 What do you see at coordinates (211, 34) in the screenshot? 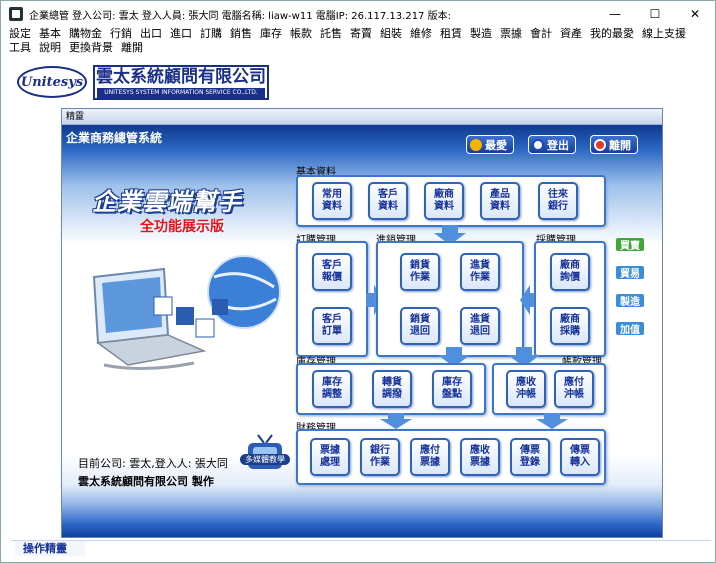
I see `menu-item: 訂購` at bounding box center [211, 34].